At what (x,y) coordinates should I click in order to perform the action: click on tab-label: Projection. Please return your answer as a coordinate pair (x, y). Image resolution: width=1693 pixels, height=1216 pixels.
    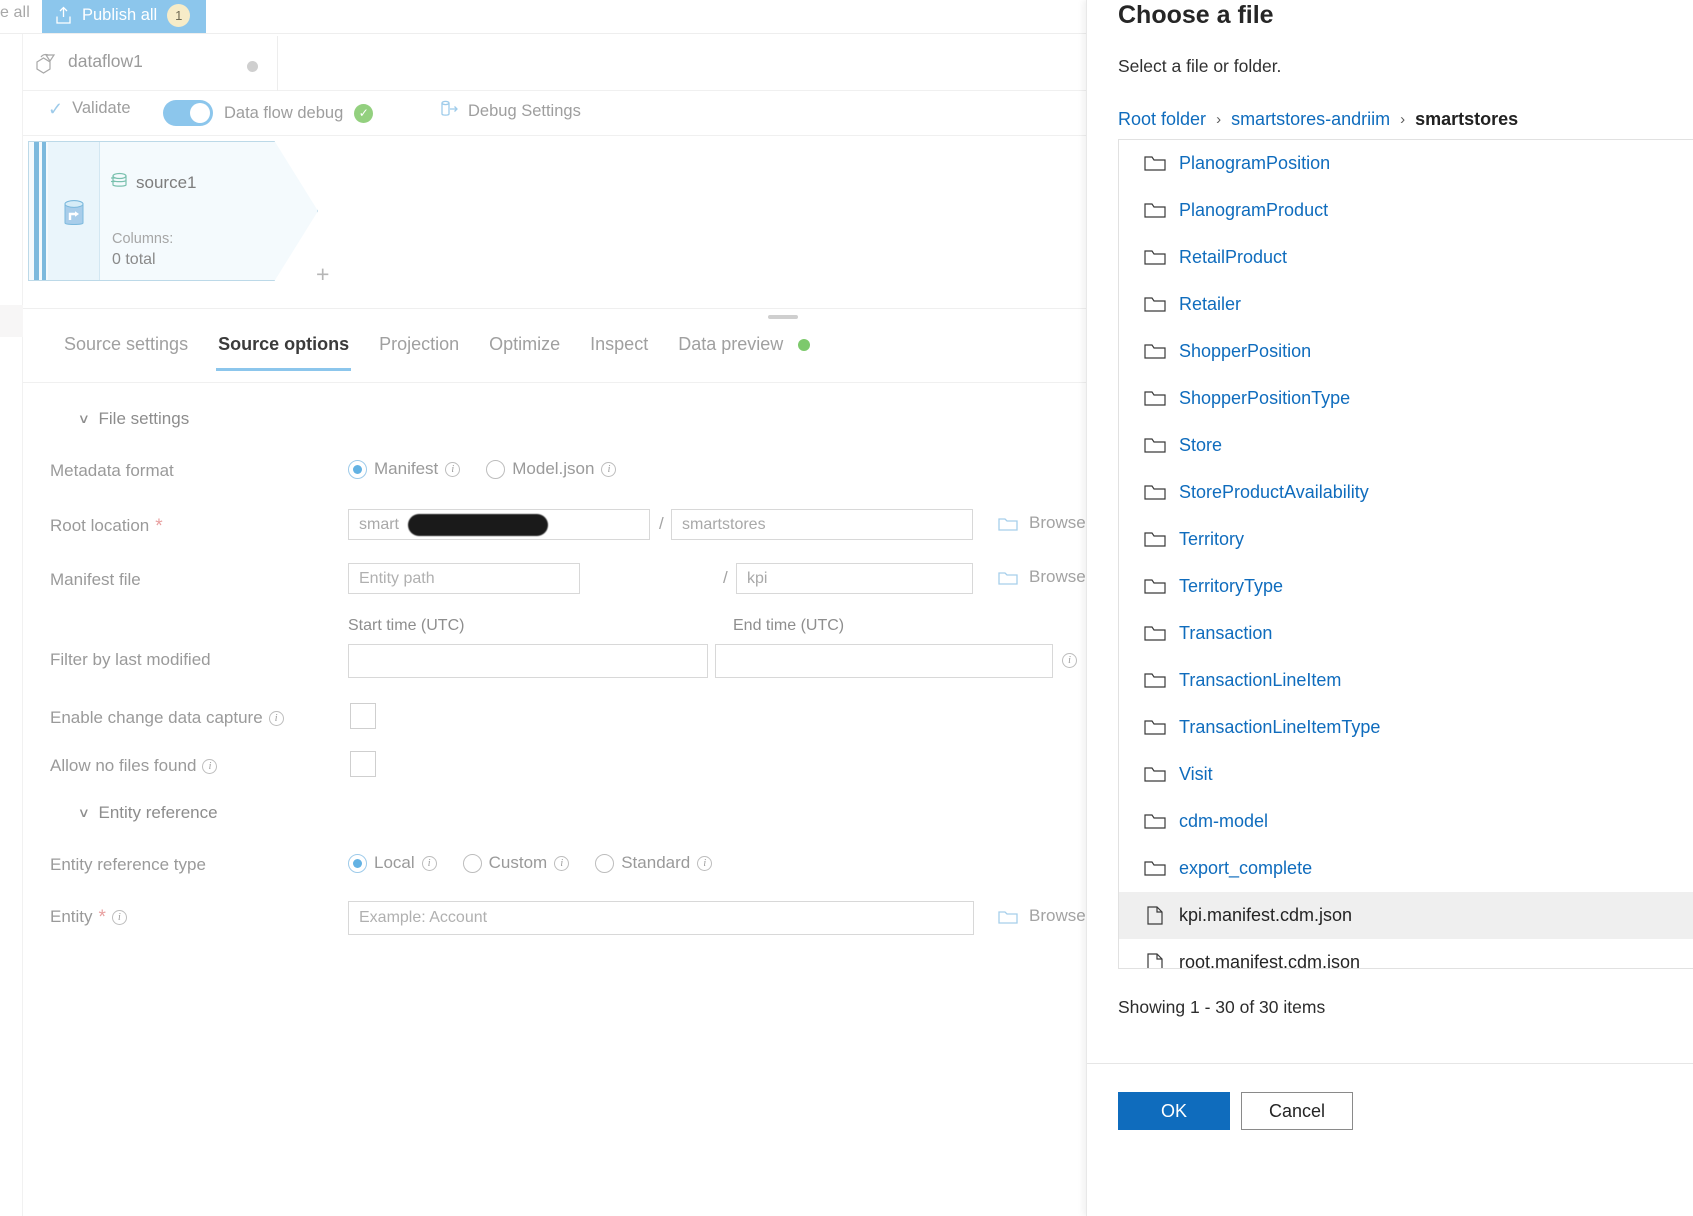
    Looking at the image, I should click on (419, 344).